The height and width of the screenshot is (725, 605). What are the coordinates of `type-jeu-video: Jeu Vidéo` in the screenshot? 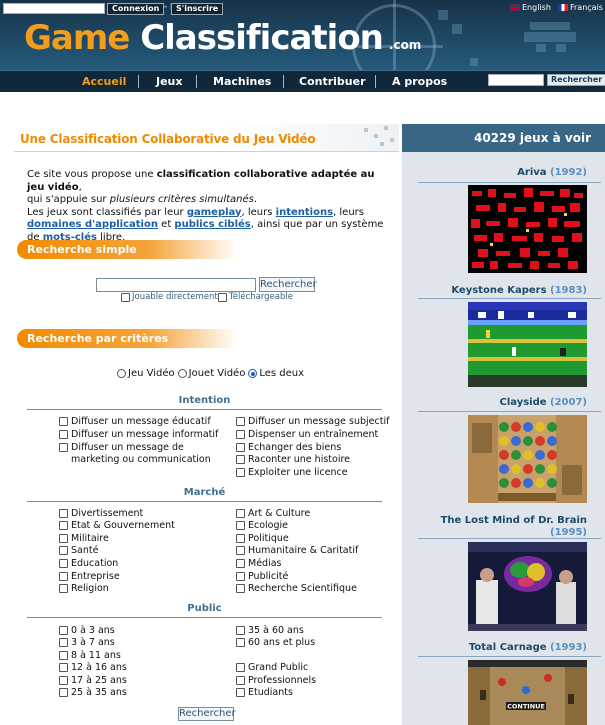 It's located at (146, 373).